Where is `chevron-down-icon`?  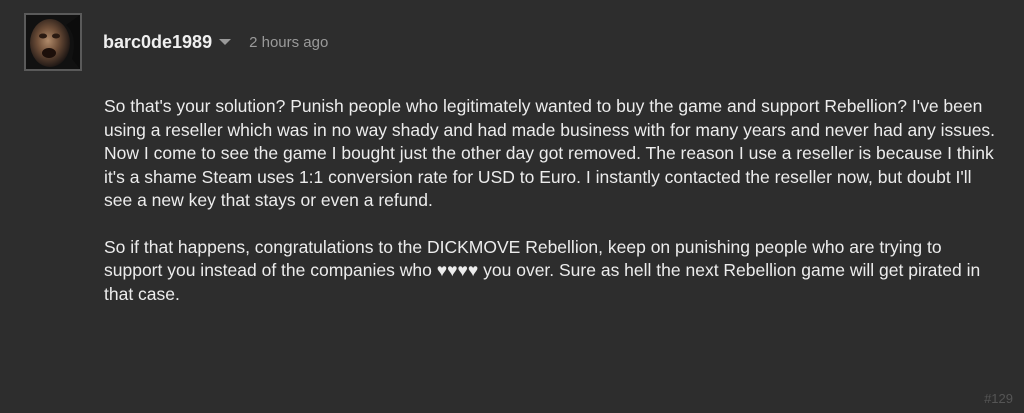
chevron-down-icon is located at coordinates (225, 42).